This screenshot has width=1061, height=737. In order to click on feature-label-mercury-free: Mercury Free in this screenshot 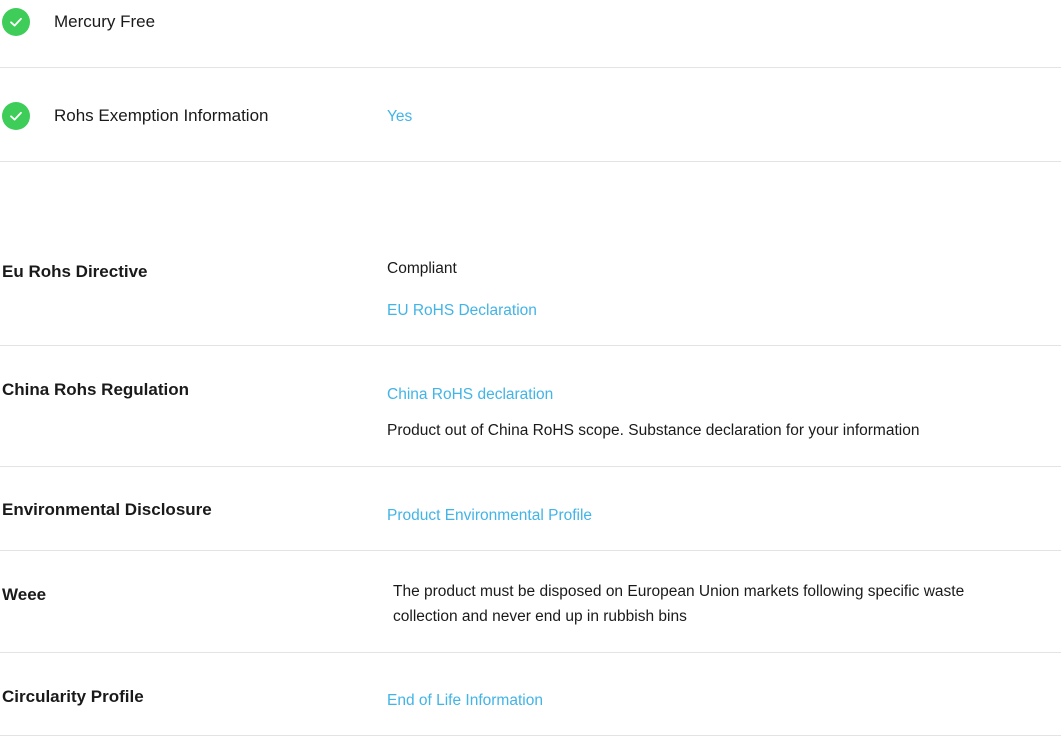, I will do `click(105, 21)`.